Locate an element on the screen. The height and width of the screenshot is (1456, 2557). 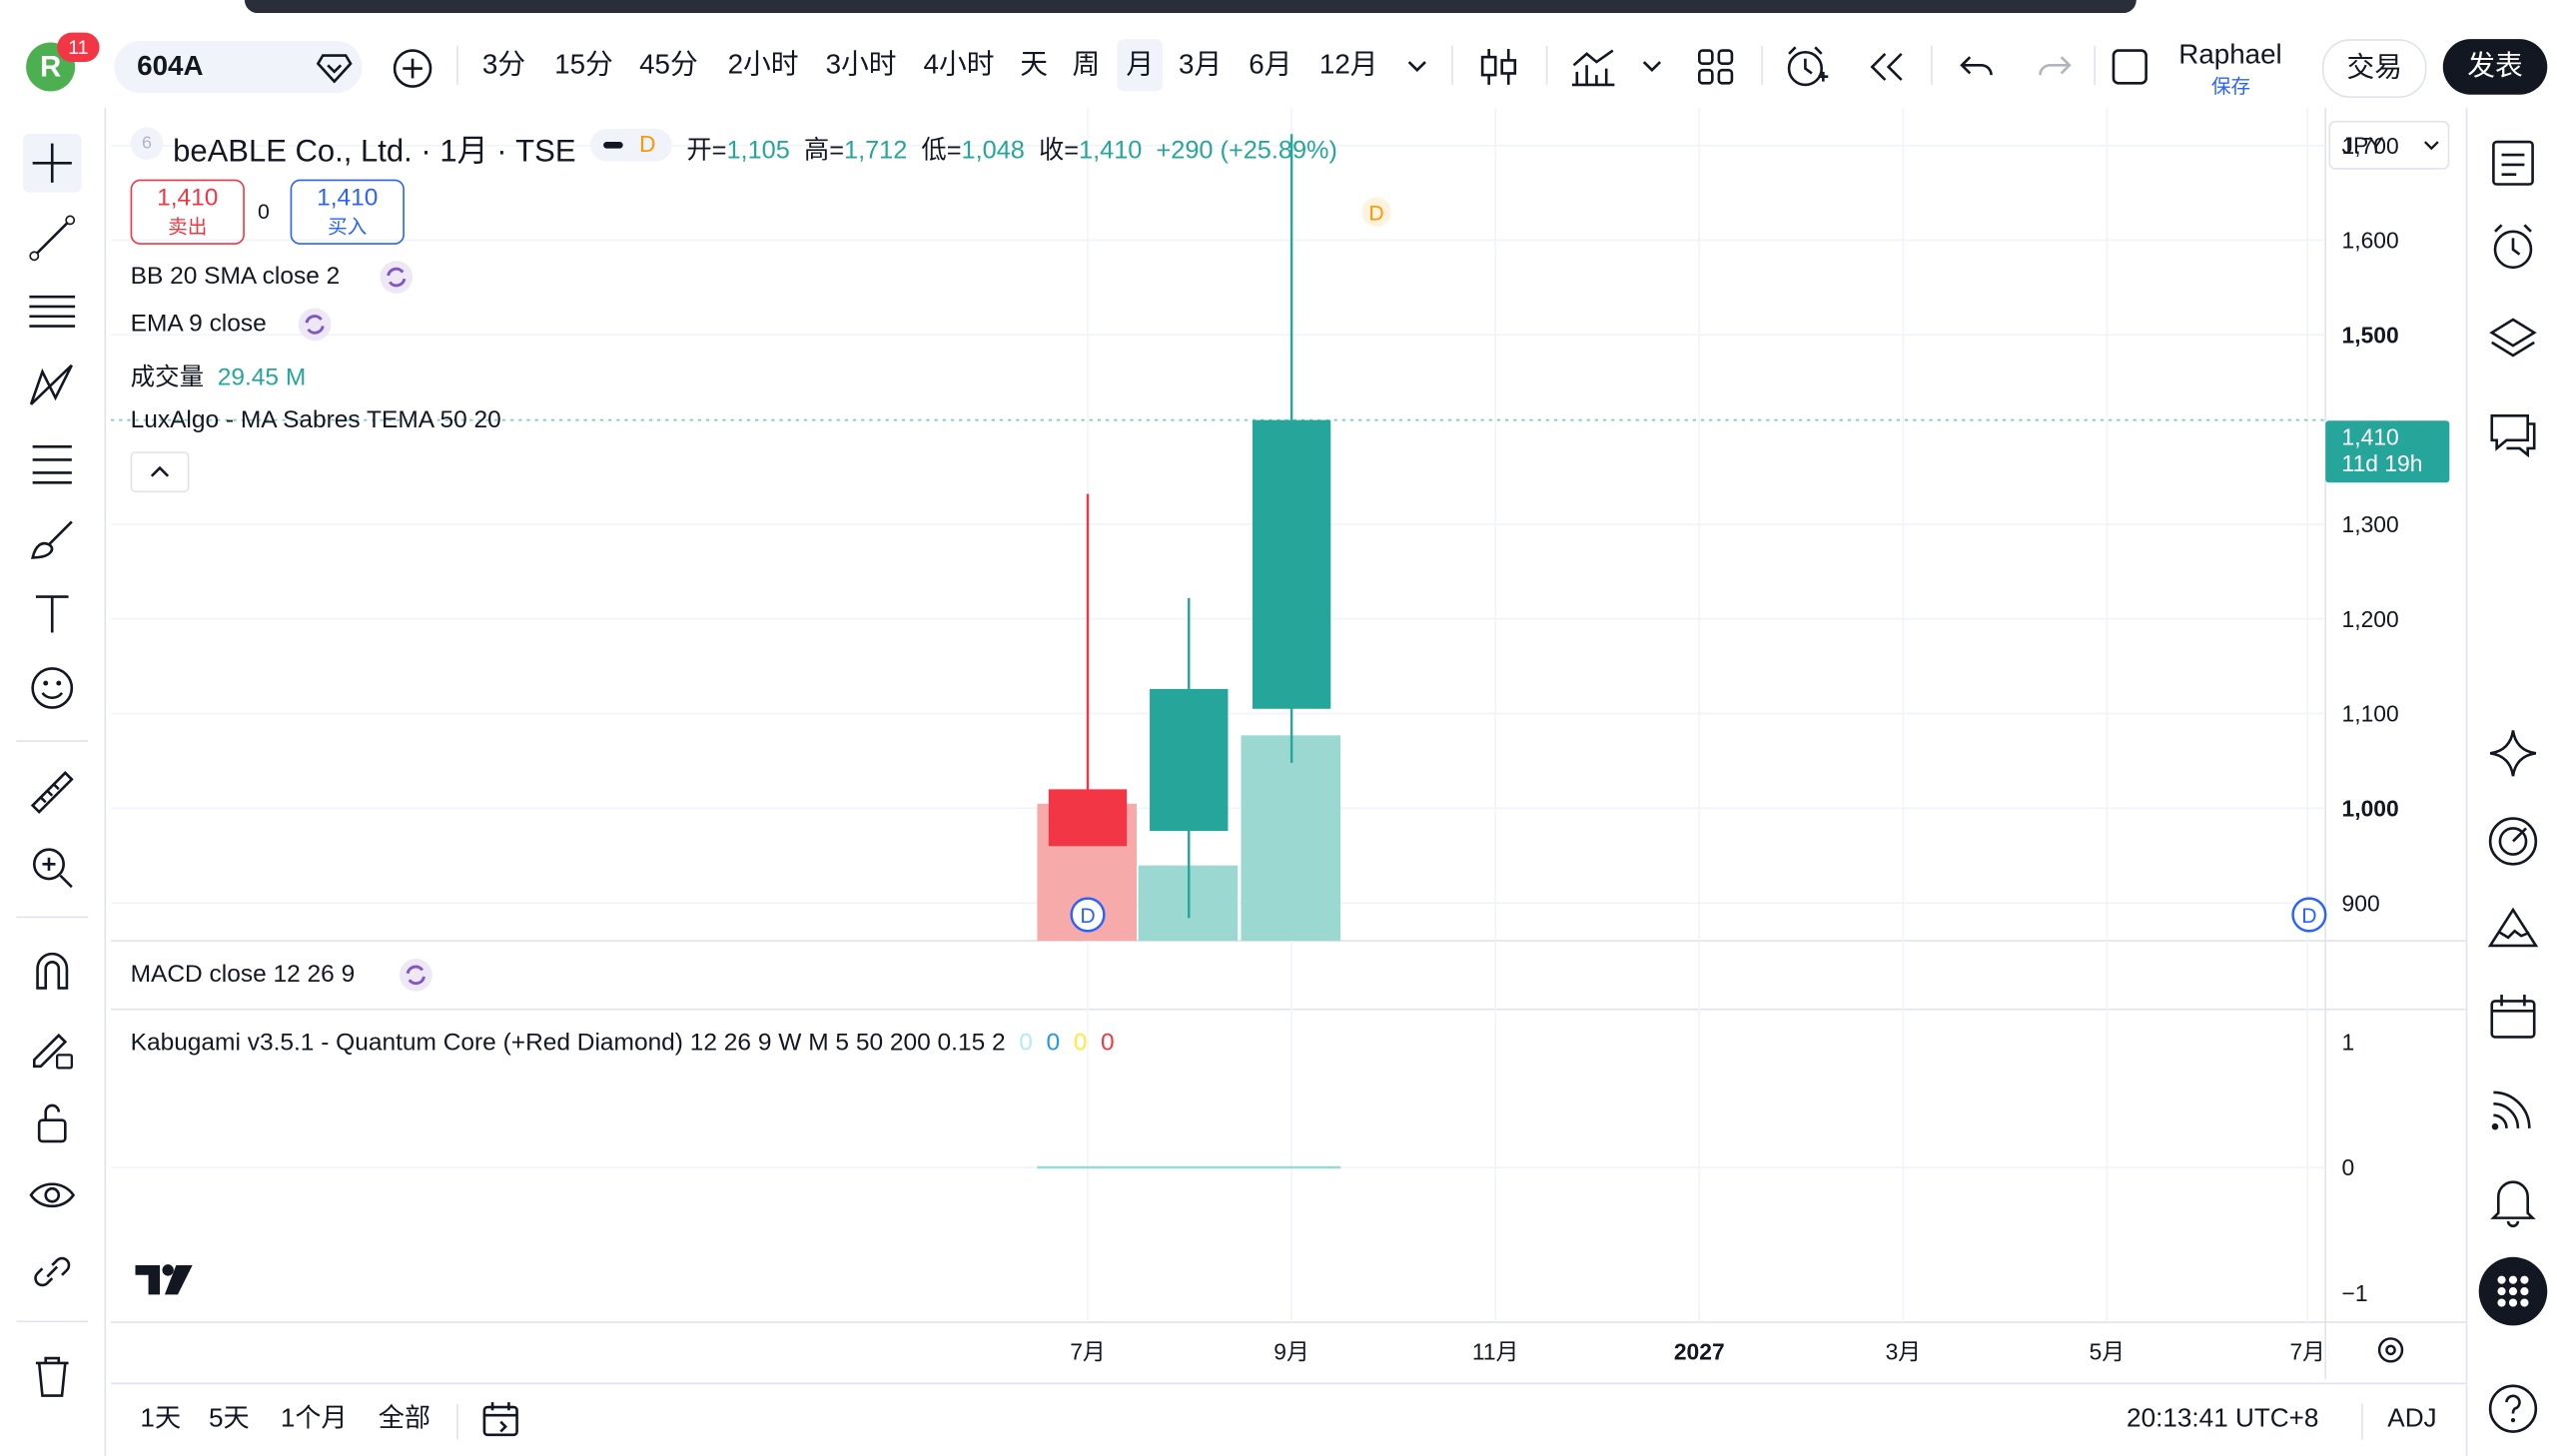
last-price-value: 1,410 is located at coordinates (2370, 436).